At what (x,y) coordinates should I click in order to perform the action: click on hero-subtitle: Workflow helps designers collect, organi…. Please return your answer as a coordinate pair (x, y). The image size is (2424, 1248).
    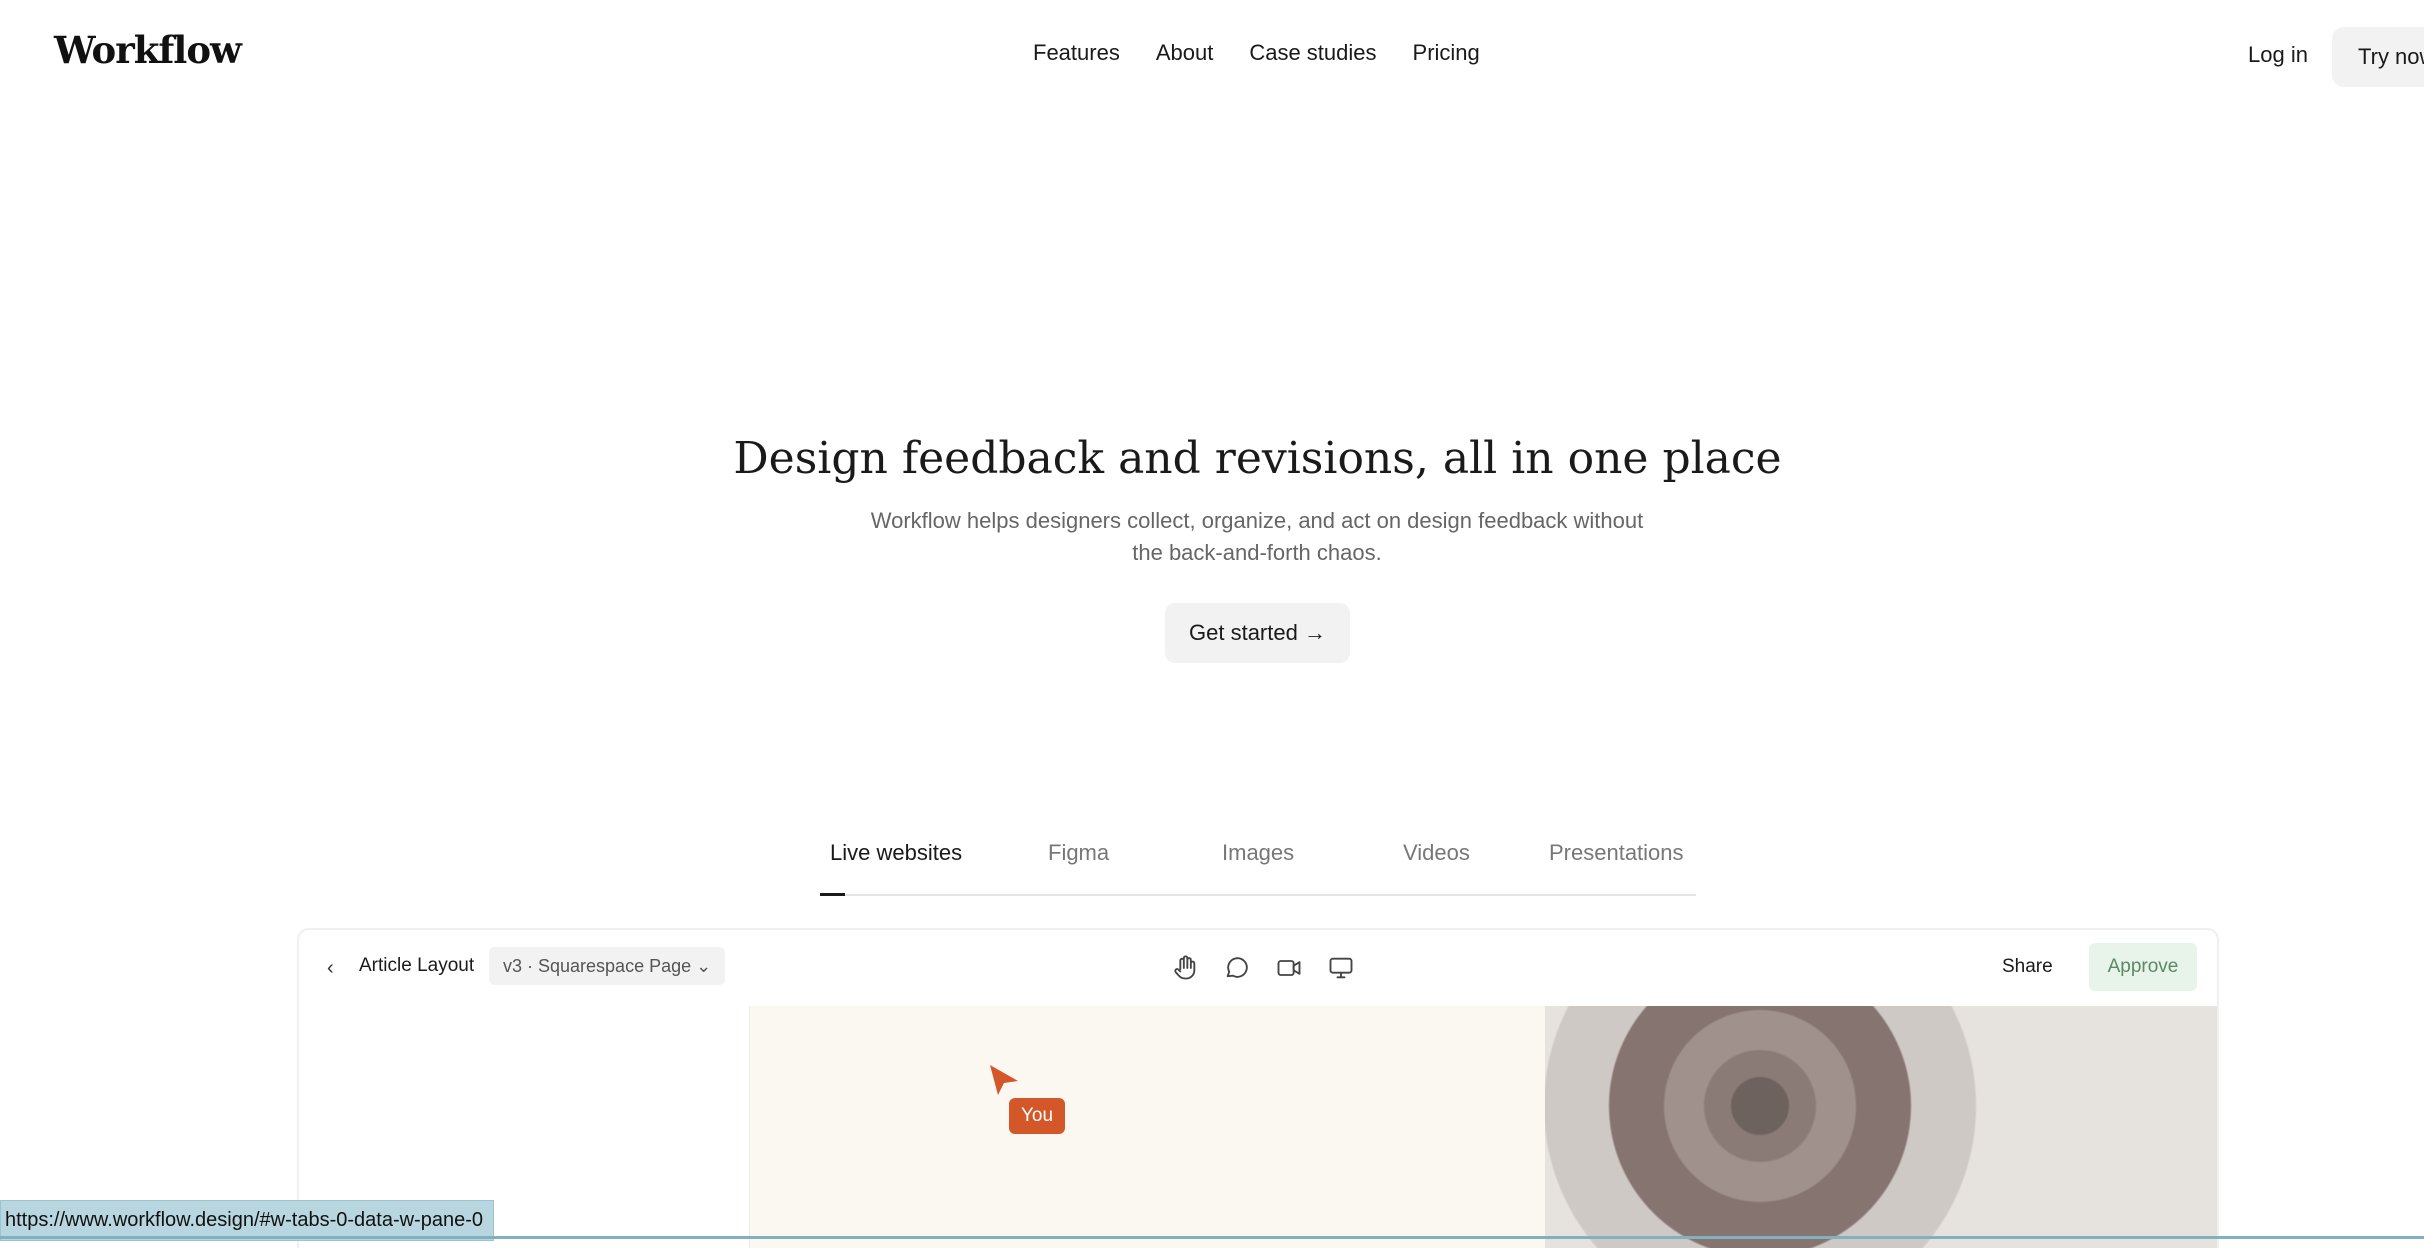
    Looking at the image, I should click on (1257, 536).